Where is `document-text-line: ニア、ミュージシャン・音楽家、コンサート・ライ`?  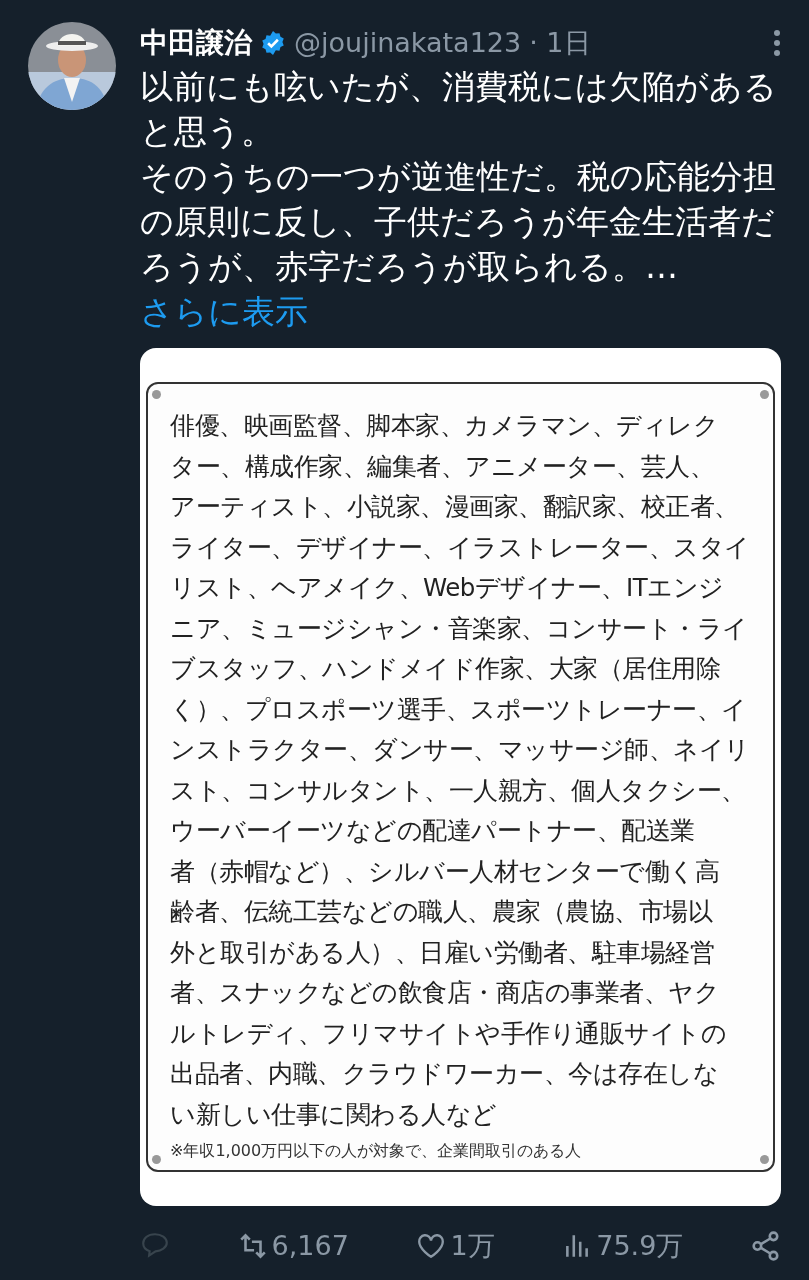
document-text-line: ニア、ミュージシャン・音楽家、コンサート・ライ is located at coordinates (459, 628).